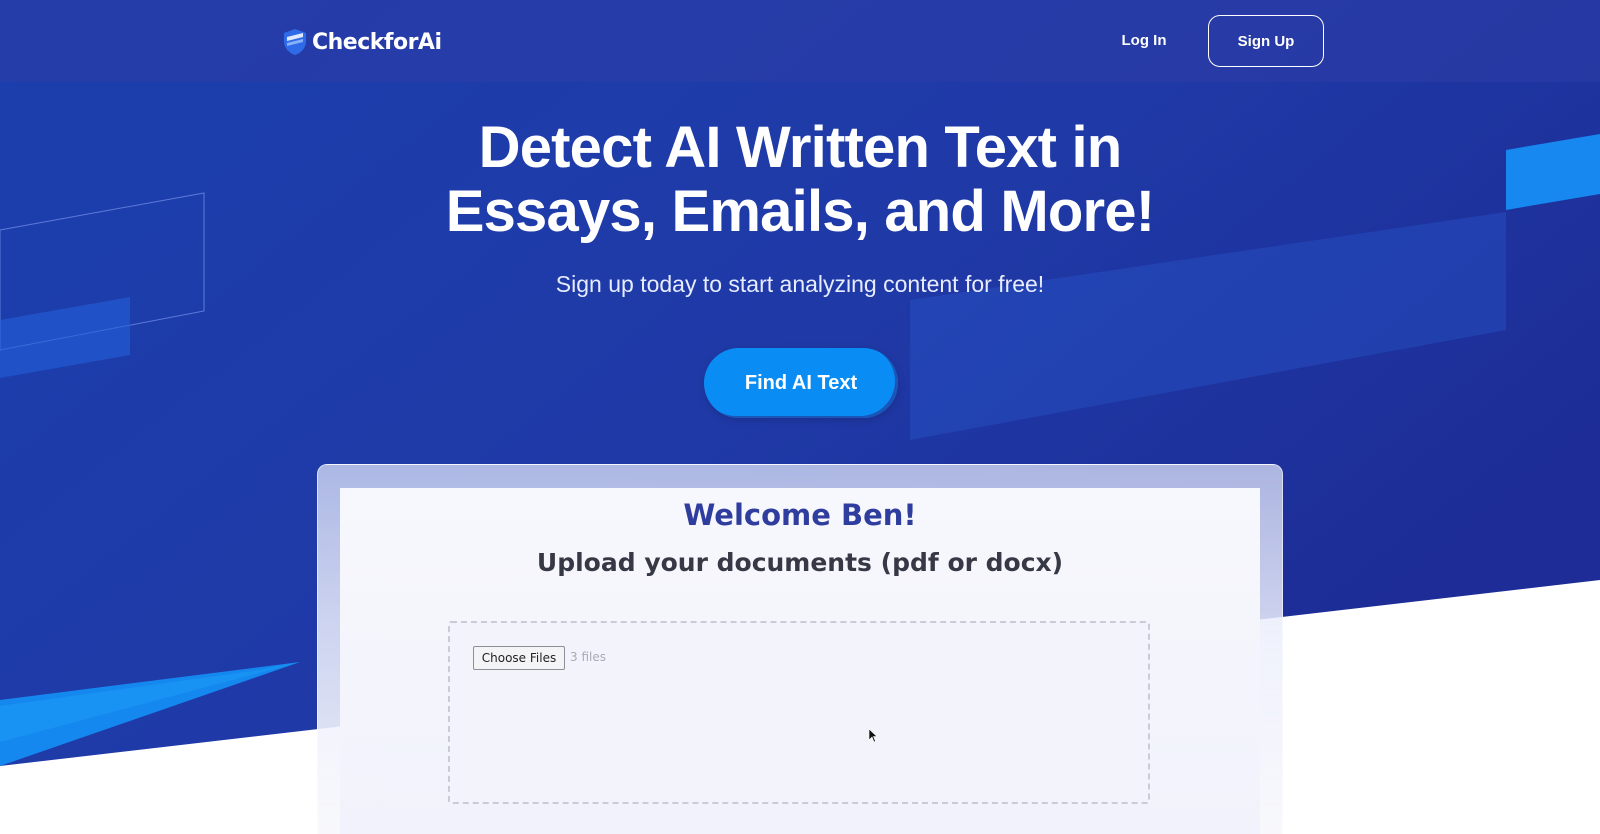 Image resolution: width=1600 pixels, height=834 pixels. Describe the element at coordinates (800, 211) in the screenshot. I see `hero-title-line-2: Essays, Emails, and More!` at that location.